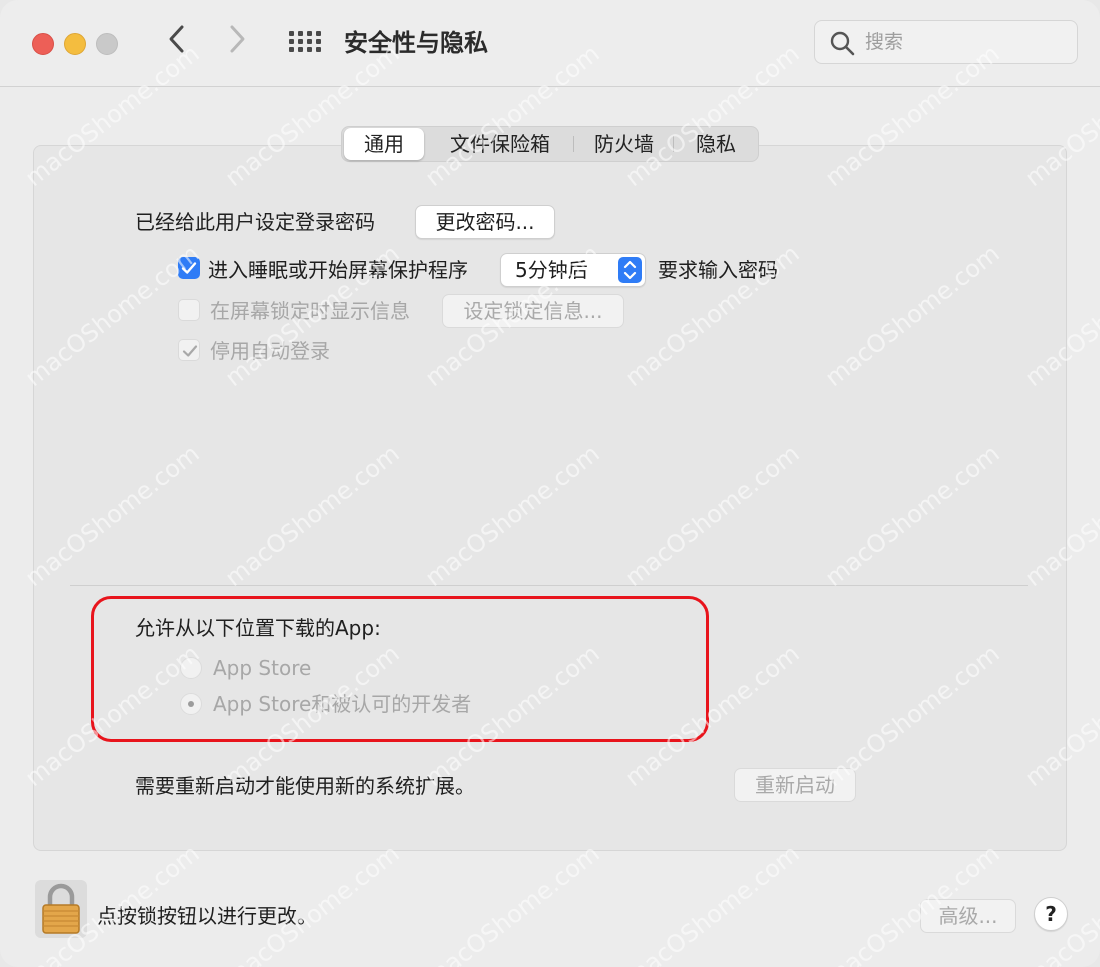 Image resolution: width=1100 pixels, height=967 pixels. Describe the element at coordinates (500, 144) in the screenshot. I see `tab-filevault: 文件保险箱` at that location.